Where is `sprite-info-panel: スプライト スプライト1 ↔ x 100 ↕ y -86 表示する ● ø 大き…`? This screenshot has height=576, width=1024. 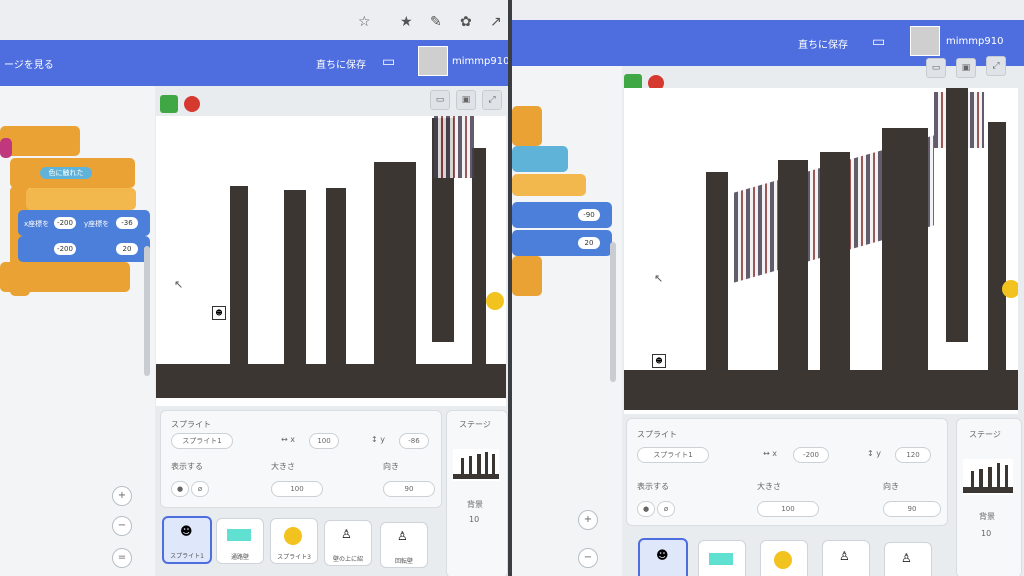
sprite-info-panel: スプライト スプライト1 ↔ x 100 ↕ y -86 表示する ● ø 大き… is located at coordinates (301, 459).